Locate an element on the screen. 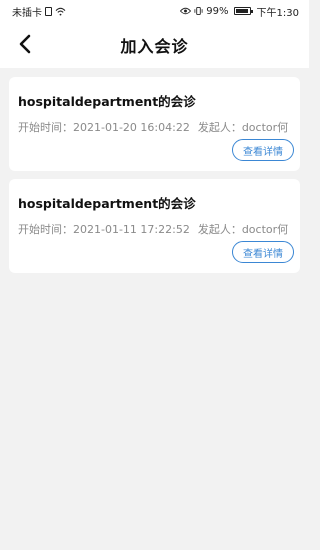  top-bar: 未插卡 99% 下午1:30 加入会诊 is located at coordinates (154, 34).